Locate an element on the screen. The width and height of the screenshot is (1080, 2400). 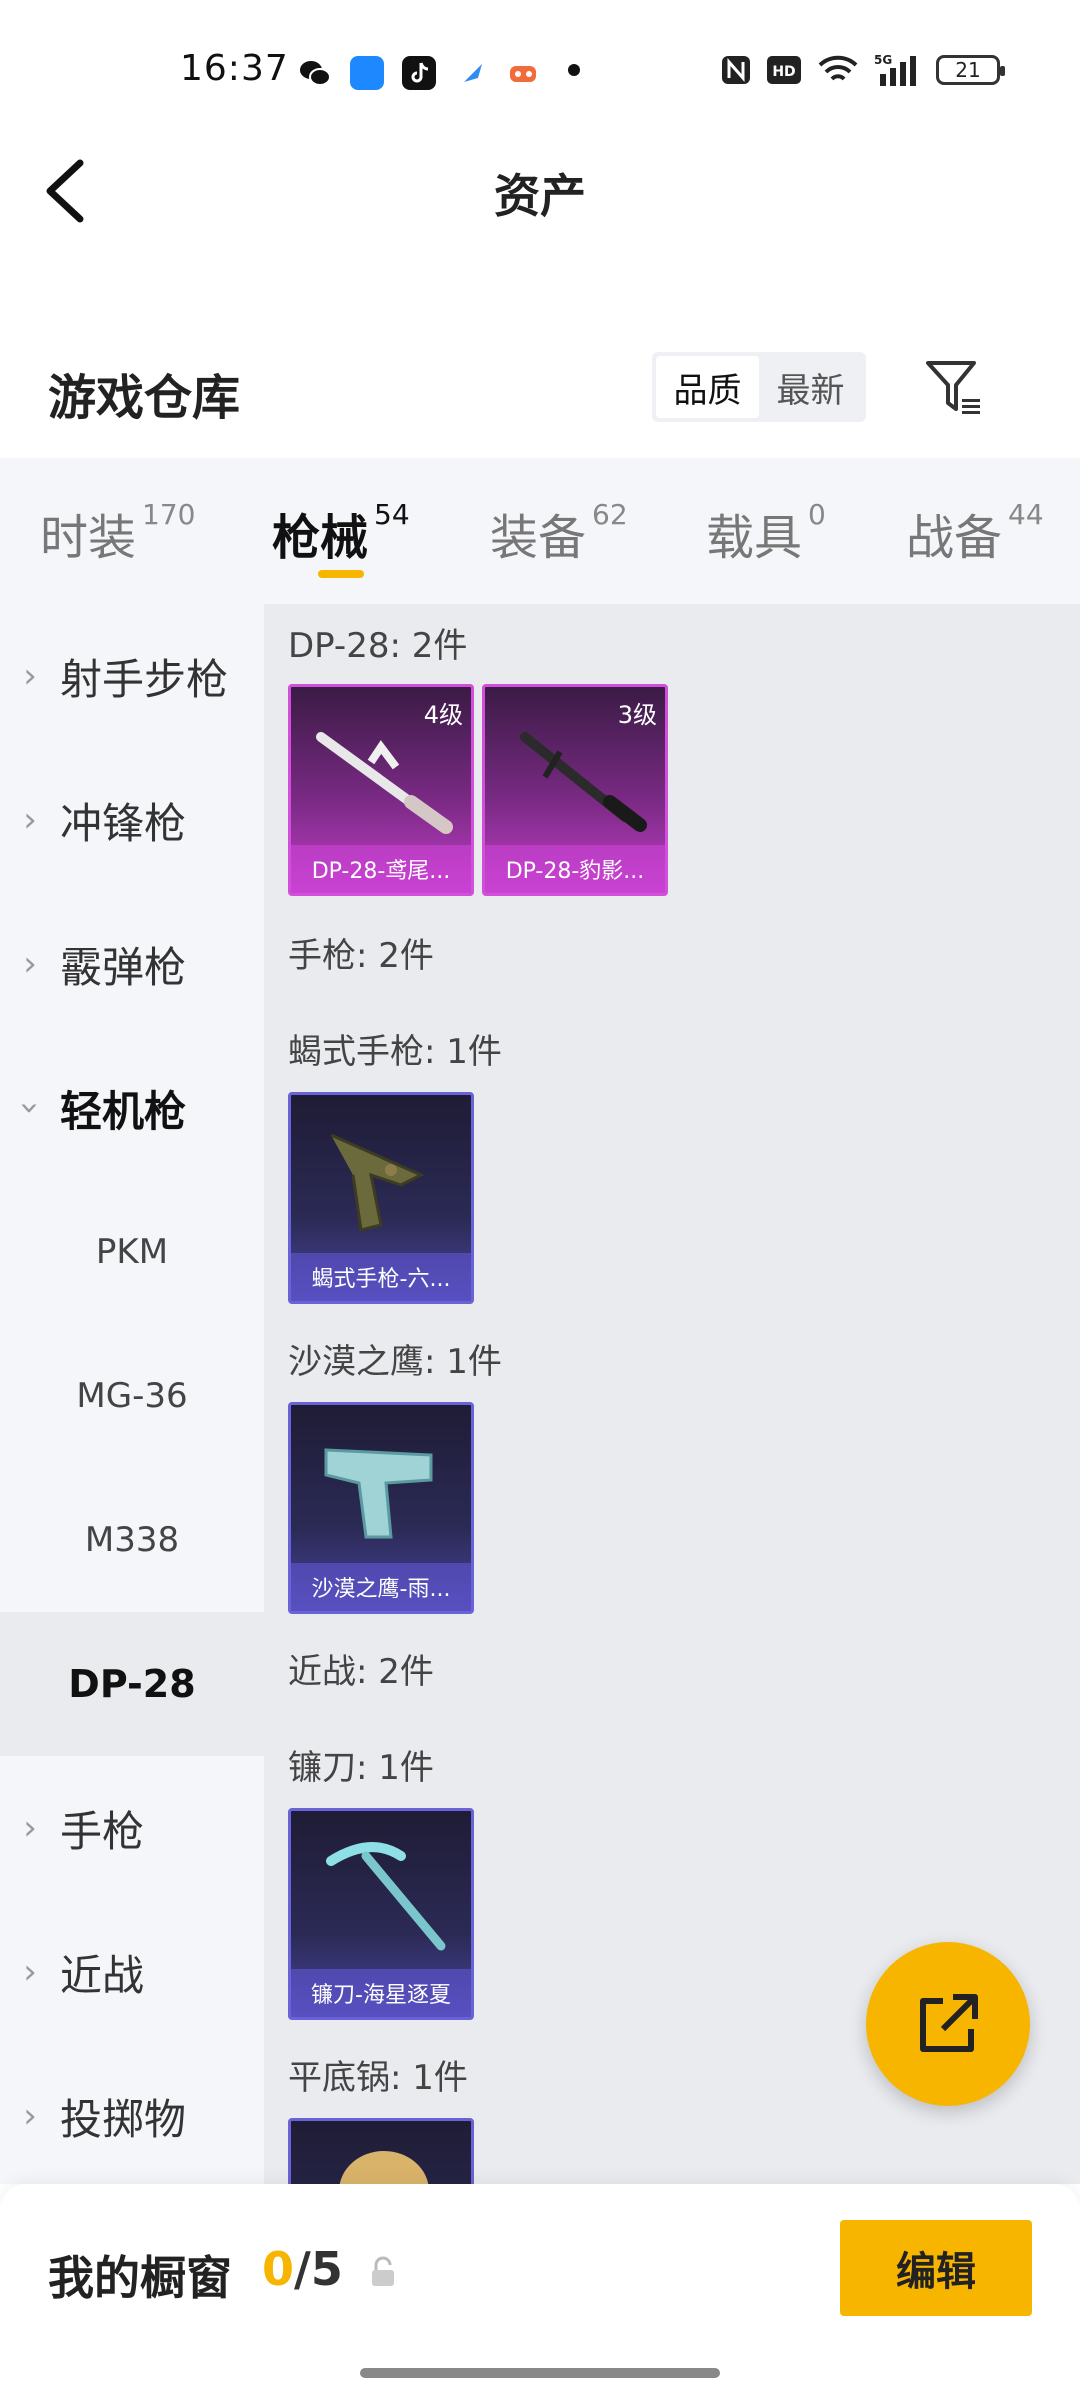
share-fab-button is located at coordinates (948, 2024).